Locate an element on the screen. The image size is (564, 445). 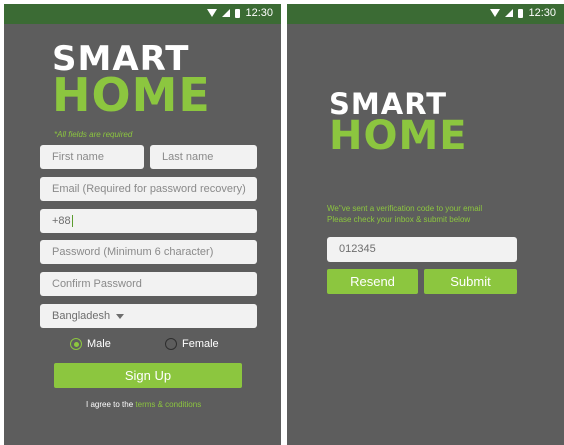
gender-male-radio: Male is located at coordinates (90, 344).